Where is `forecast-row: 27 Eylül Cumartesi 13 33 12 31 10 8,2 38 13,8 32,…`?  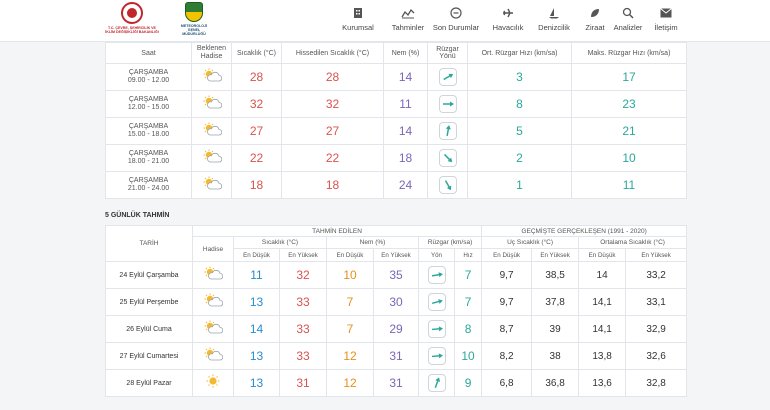 forecast-row: 27 Eylül Cumartesi 13 33 12 31 10 8,2 38 13,8 32,… is located at coordinates (396, 356).